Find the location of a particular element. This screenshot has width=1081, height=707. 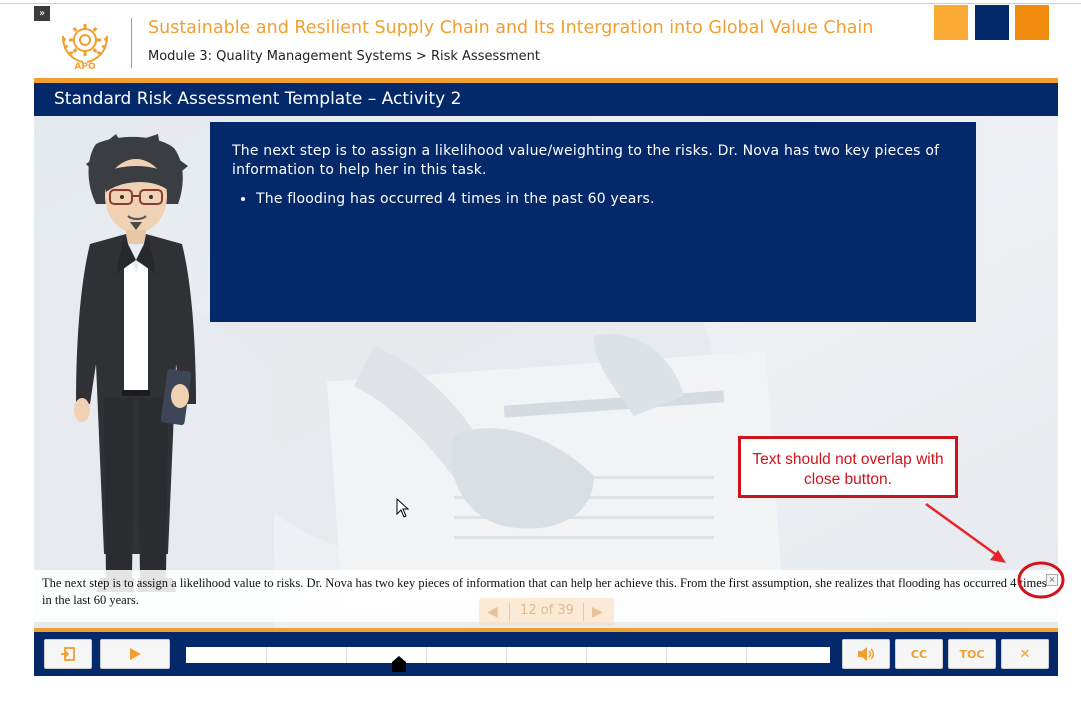

header-divider is located at coordinates (131, 43).